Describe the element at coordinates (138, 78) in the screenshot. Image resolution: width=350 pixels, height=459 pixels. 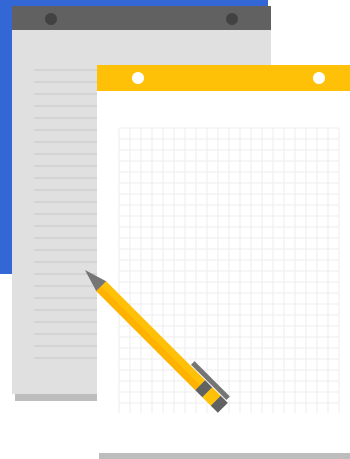
I see `grid-paper-hole-left` at that location.